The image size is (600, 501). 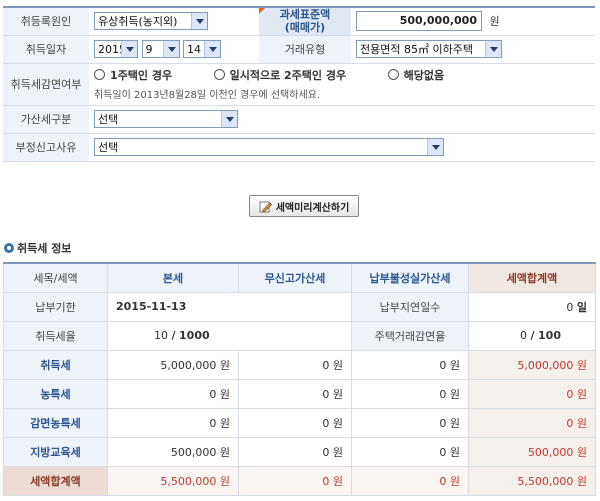 I want to click on header-no-report-penalty: 무신고가산세, so click(x=295, y=277).